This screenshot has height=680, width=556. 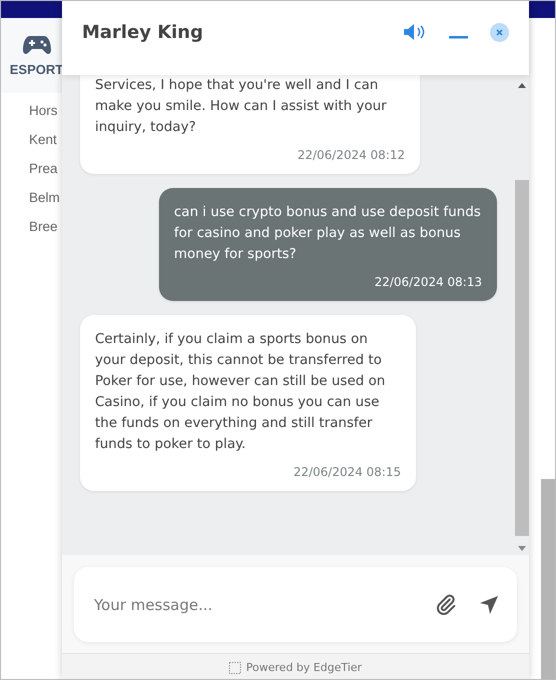 What do you see at coordinates (428, 282) in the screenshot?
I see `message-time: 22/06/2024 08:13` at bounding box center [428, 282].